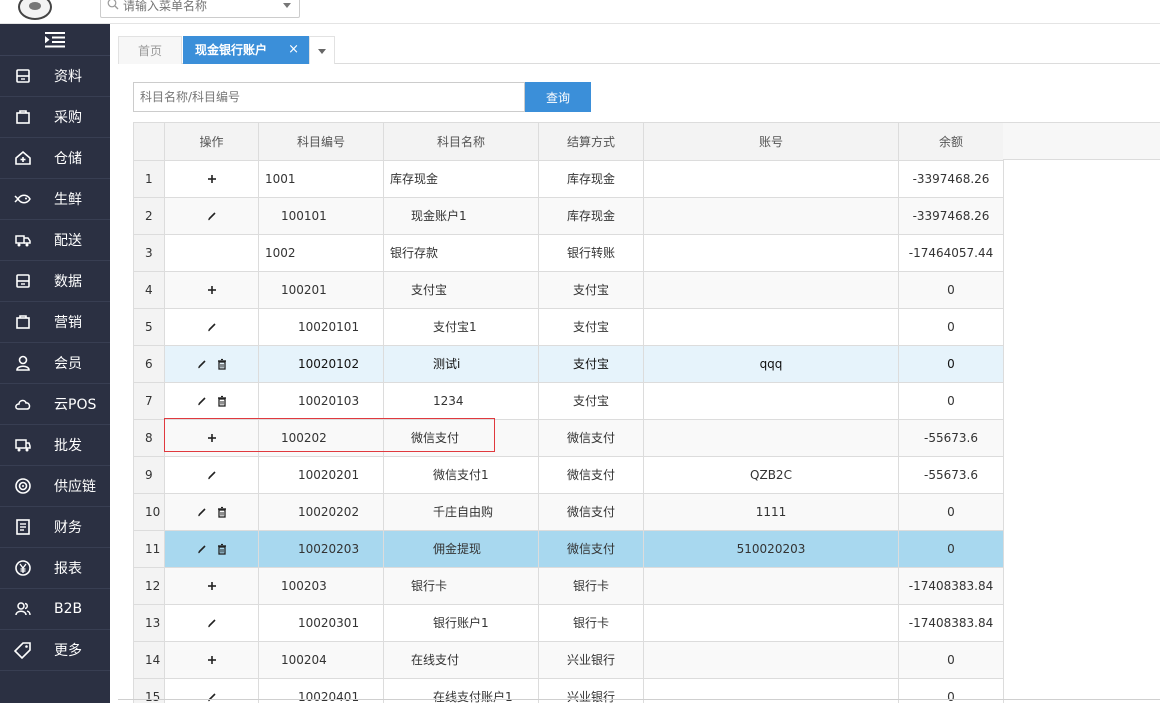  I want to click on tab-bar: 首页 现金银行账户 ×, so click(639, 50).